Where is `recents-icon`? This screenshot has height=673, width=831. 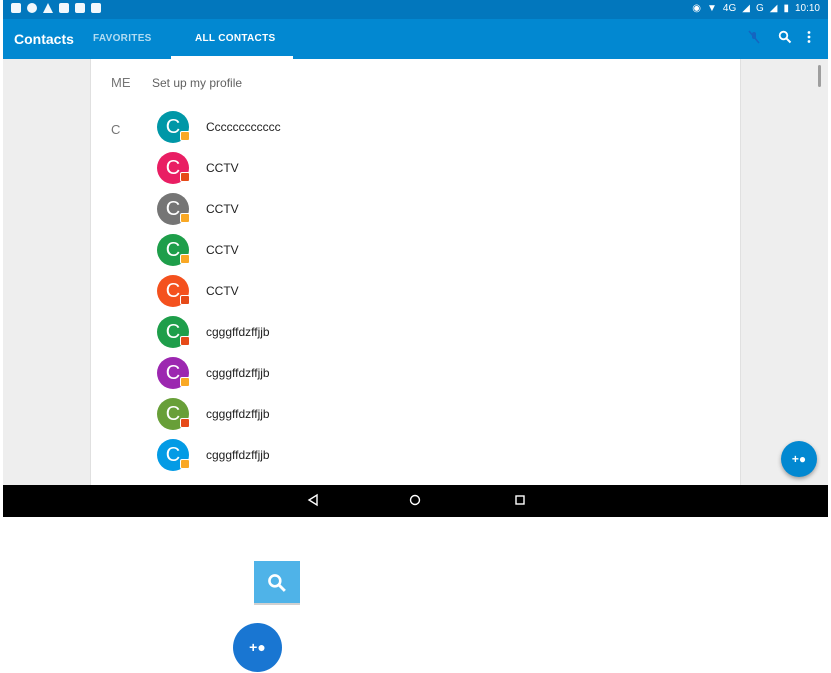
recents-icon is located at coordinates (520, 501).